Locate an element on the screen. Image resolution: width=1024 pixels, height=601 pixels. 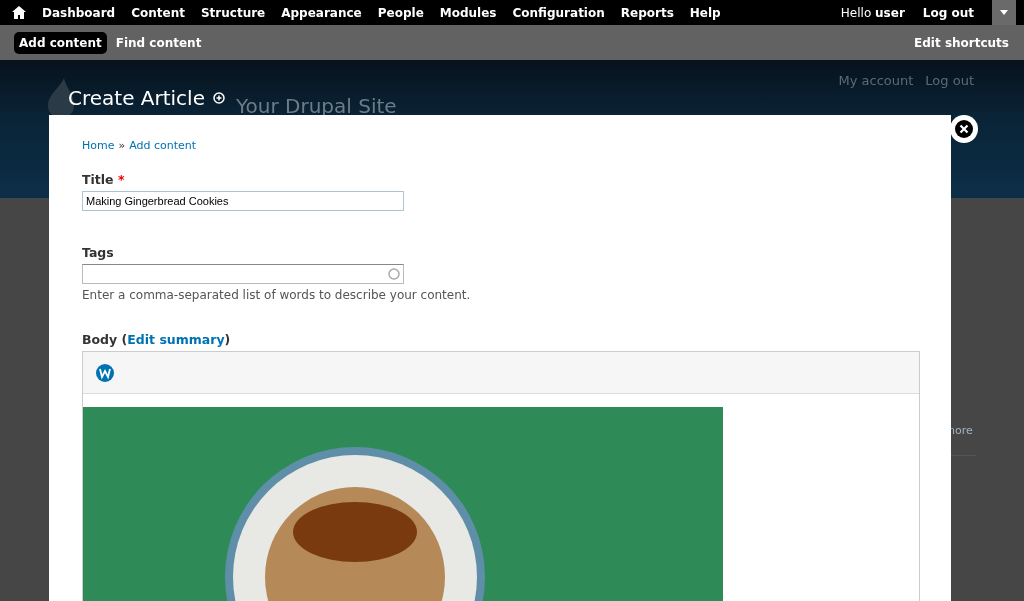
site-name: Your Drupal Site is located at coordinates (316, 106).